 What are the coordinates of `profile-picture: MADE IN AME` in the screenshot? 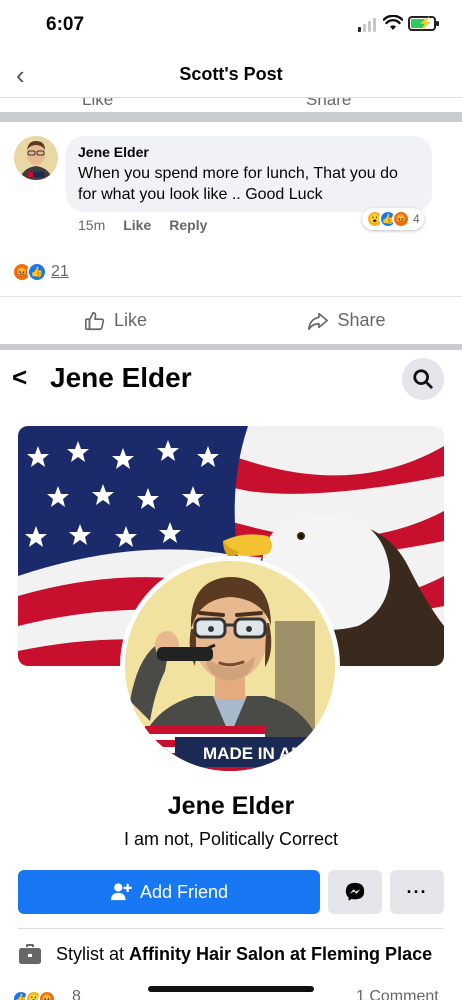 It's located at (230, 666).